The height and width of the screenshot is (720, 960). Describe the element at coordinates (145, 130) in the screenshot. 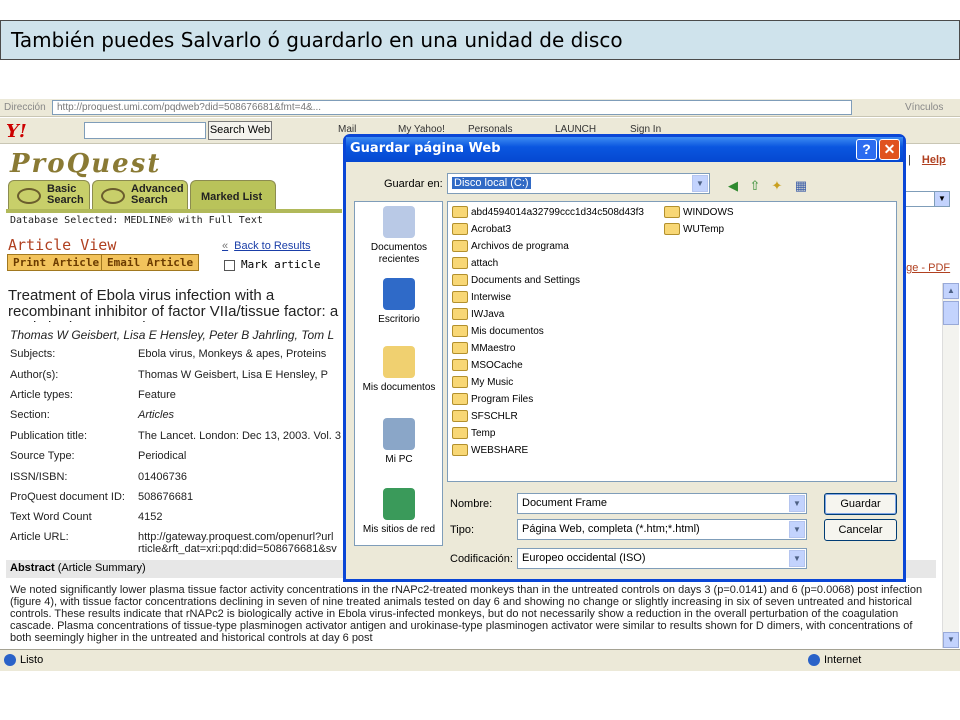

I see `yahoo-search-input` at that location.